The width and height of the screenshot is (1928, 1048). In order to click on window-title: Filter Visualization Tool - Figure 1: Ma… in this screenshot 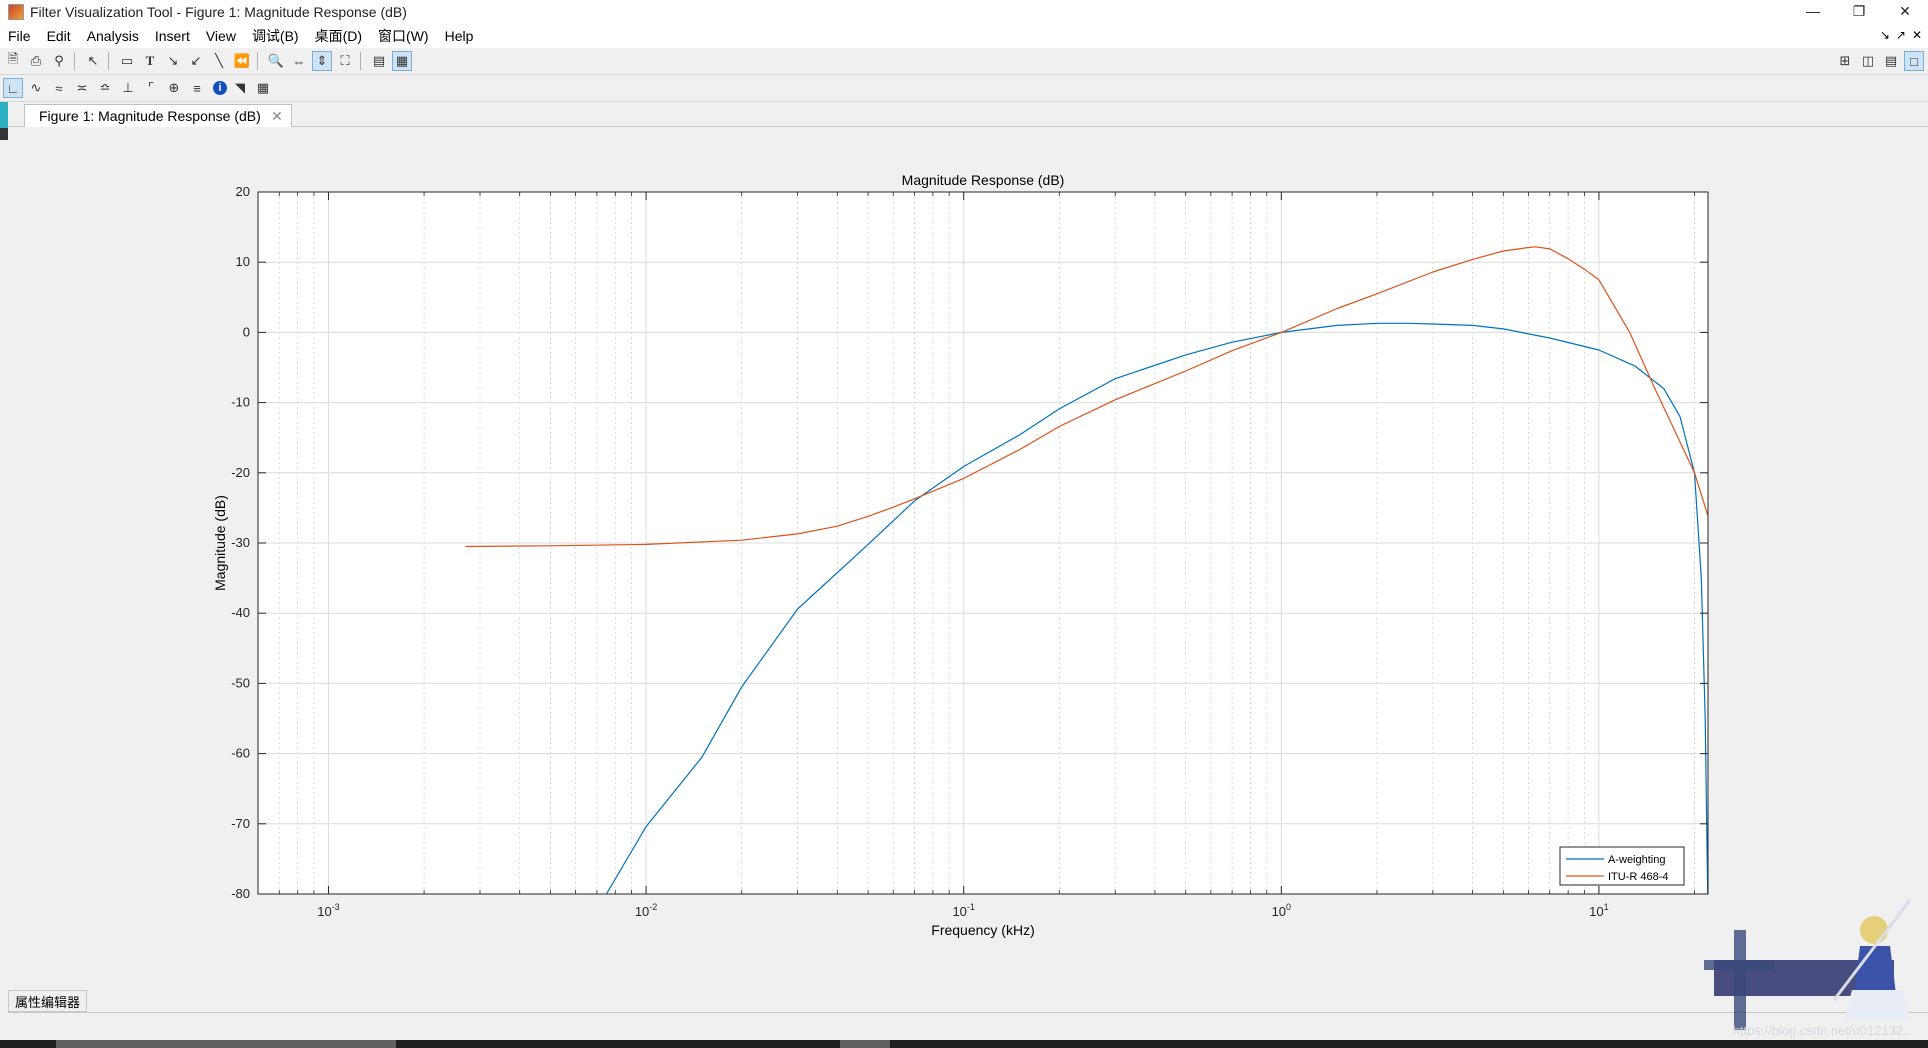, I will do `click(218, 12)`.